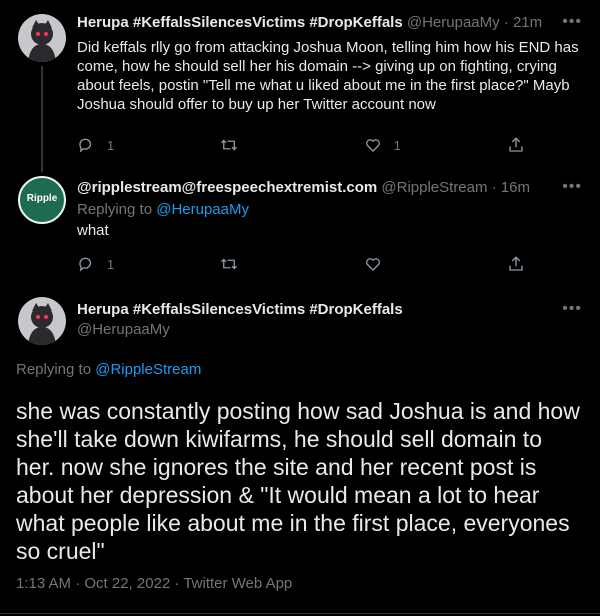  What do you see at coordinates (318, 330) in the screenshot?
I see `handle-line: @HerupaaMy` at bounding box center [318, 330].